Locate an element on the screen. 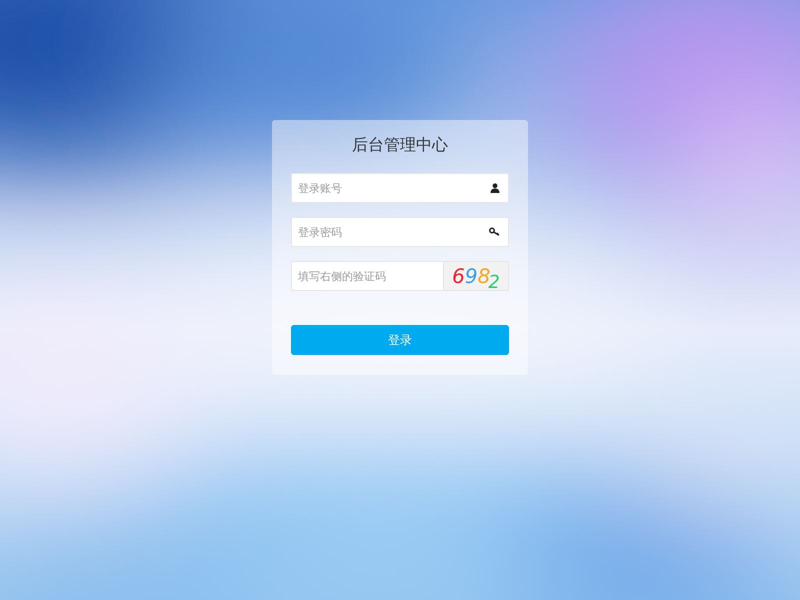 This screenshot has width=800, height=600. user-icon is located at coordinates (495, 188).